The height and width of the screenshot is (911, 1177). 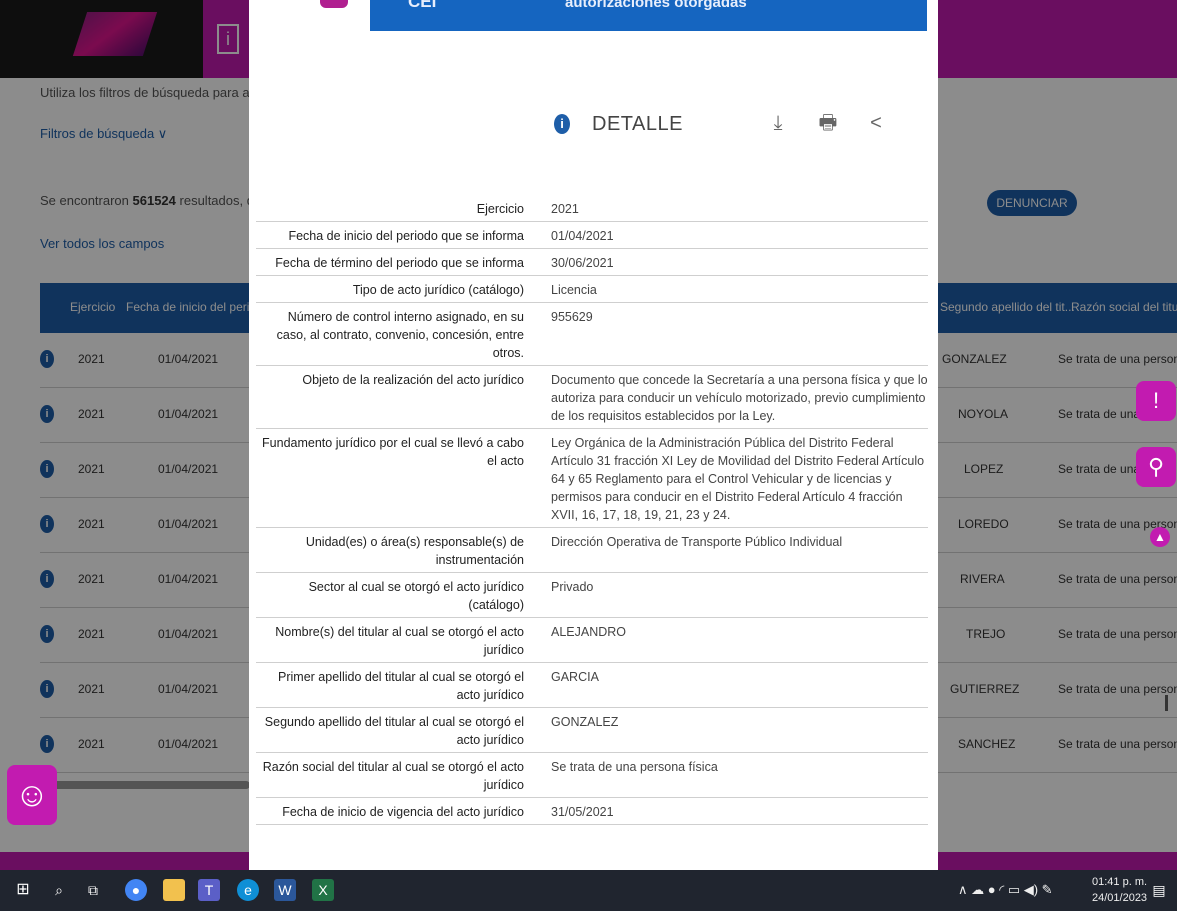 I want to click on notifications-icon: ▤, so click(x=1159, y=890).